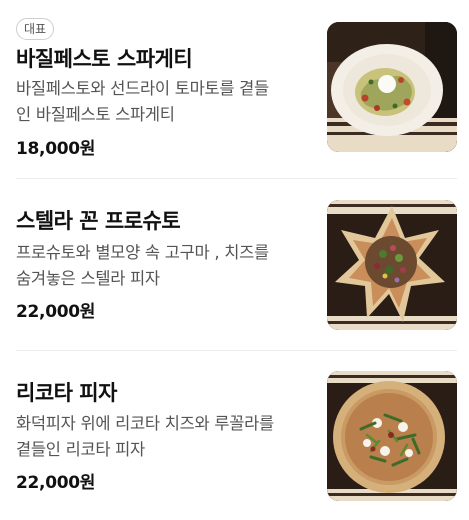  What do you see at coordinates (142, 265) in the screenshot?
I see `menu-item-description: 프로슈토와 별모양 속 고구마 , 치즈를 숨겨놓은 스텔라 피자` at bounding box center [142, 265].